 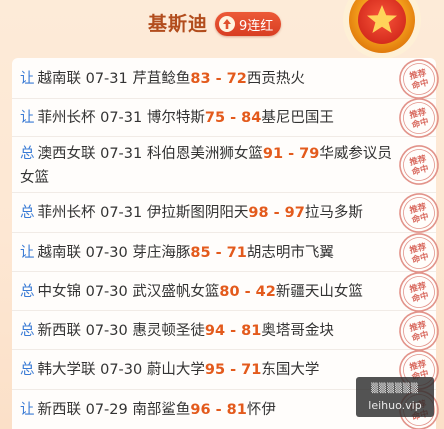 What do you see at coordinates (395, 397) in the screenshot?
I see `watermark: ▒▒▒▒▒▒ leihuo.vip` at bounding box center [395, 397].